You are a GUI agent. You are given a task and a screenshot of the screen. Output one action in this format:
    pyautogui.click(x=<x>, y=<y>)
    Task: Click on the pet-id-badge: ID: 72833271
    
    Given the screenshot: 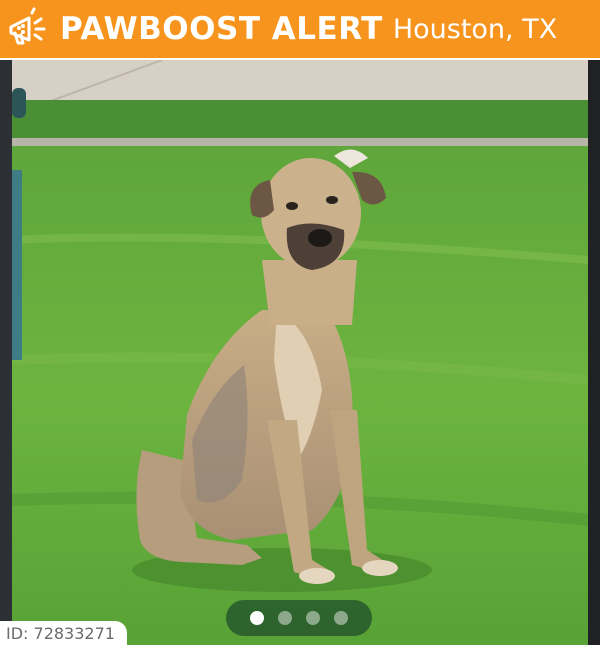 What is the action you would take?
    pyautogui.click(x=63, y=633)
    